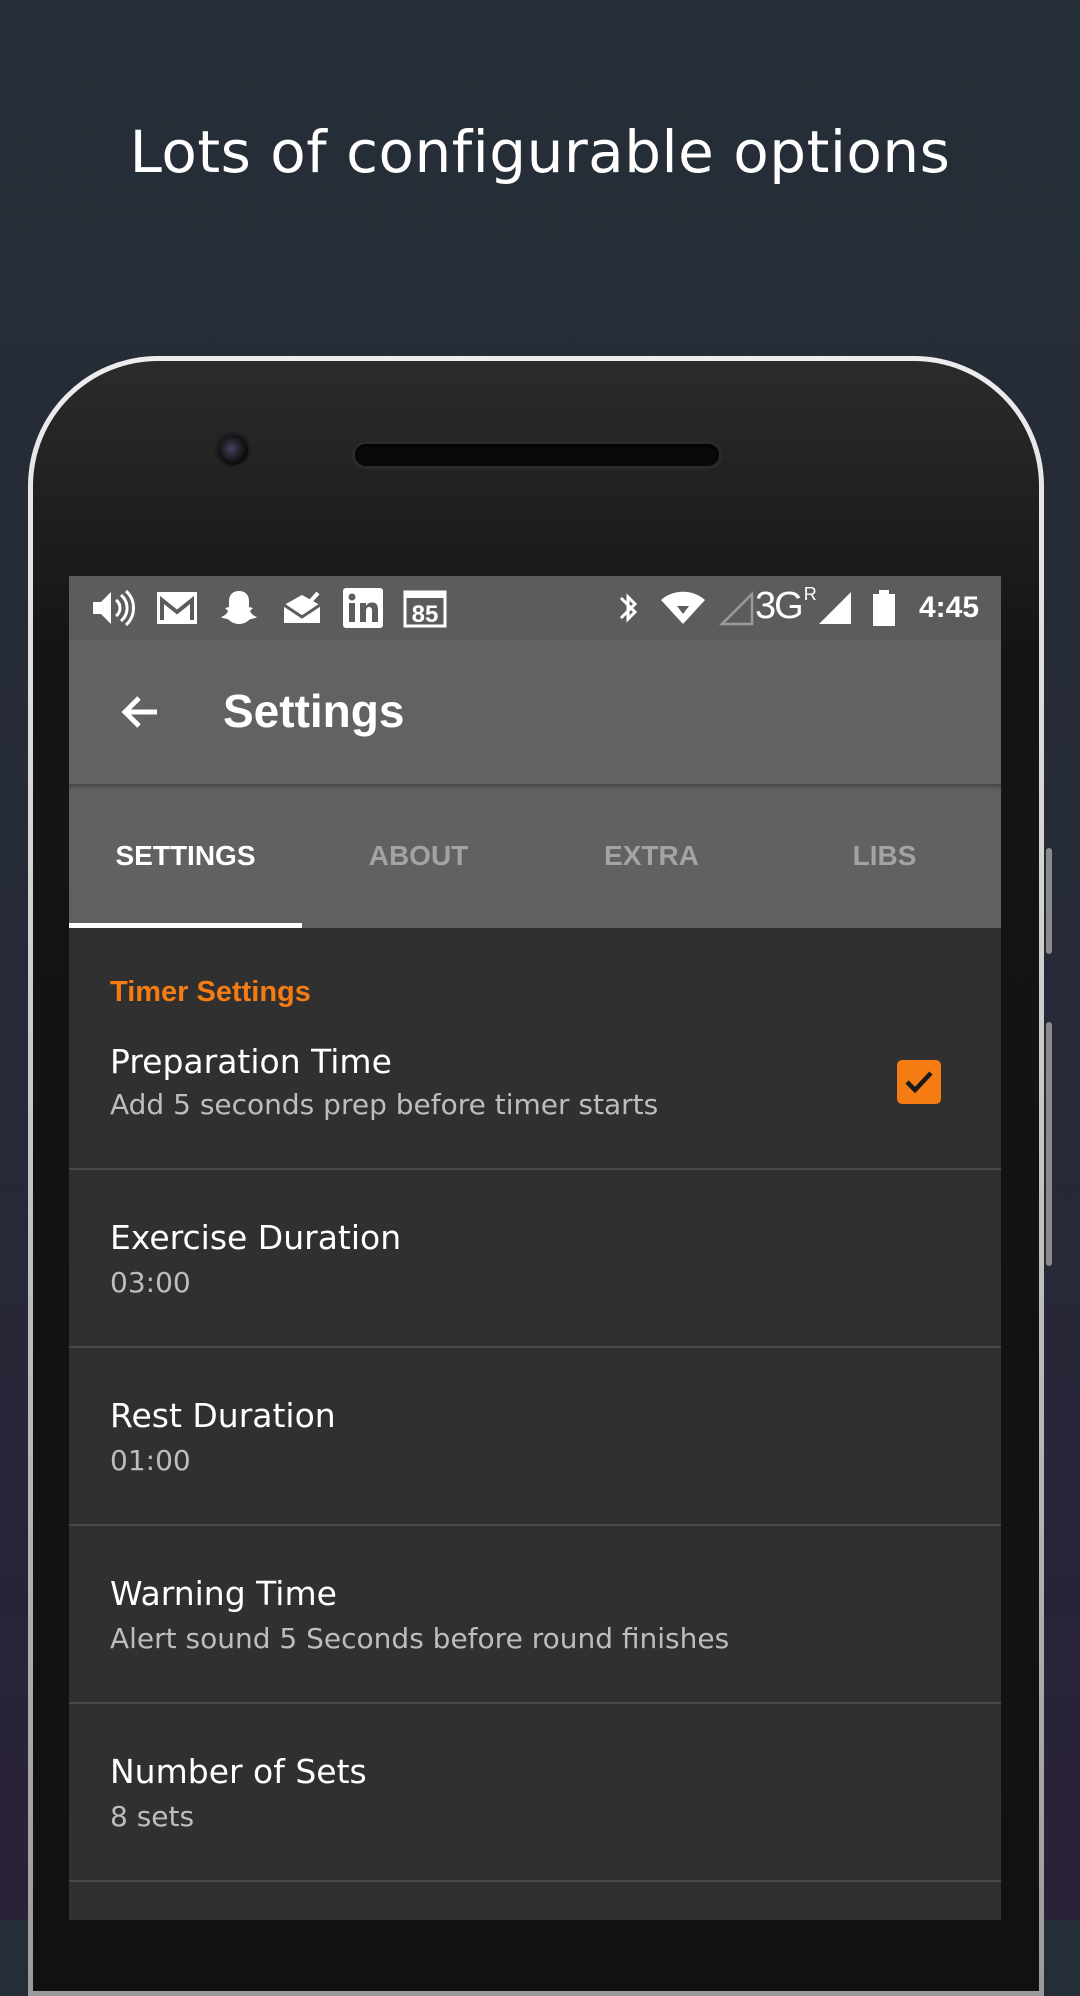  Describe the element at coordinates (233, 450) in the screenshot. I see `front-camera` at that location.